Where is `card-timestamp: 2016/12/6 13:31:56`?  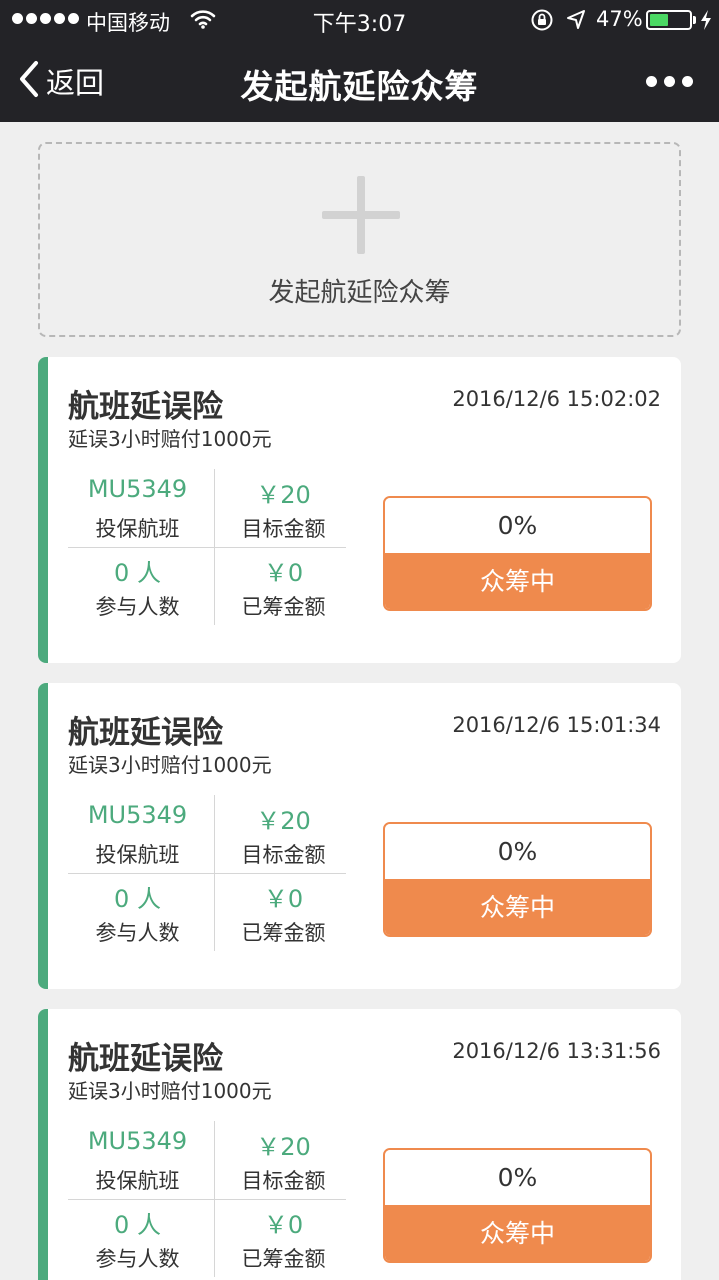 card-timestamp: 2016/12/6 13:31:56 is located at coordinates (556, 1051).